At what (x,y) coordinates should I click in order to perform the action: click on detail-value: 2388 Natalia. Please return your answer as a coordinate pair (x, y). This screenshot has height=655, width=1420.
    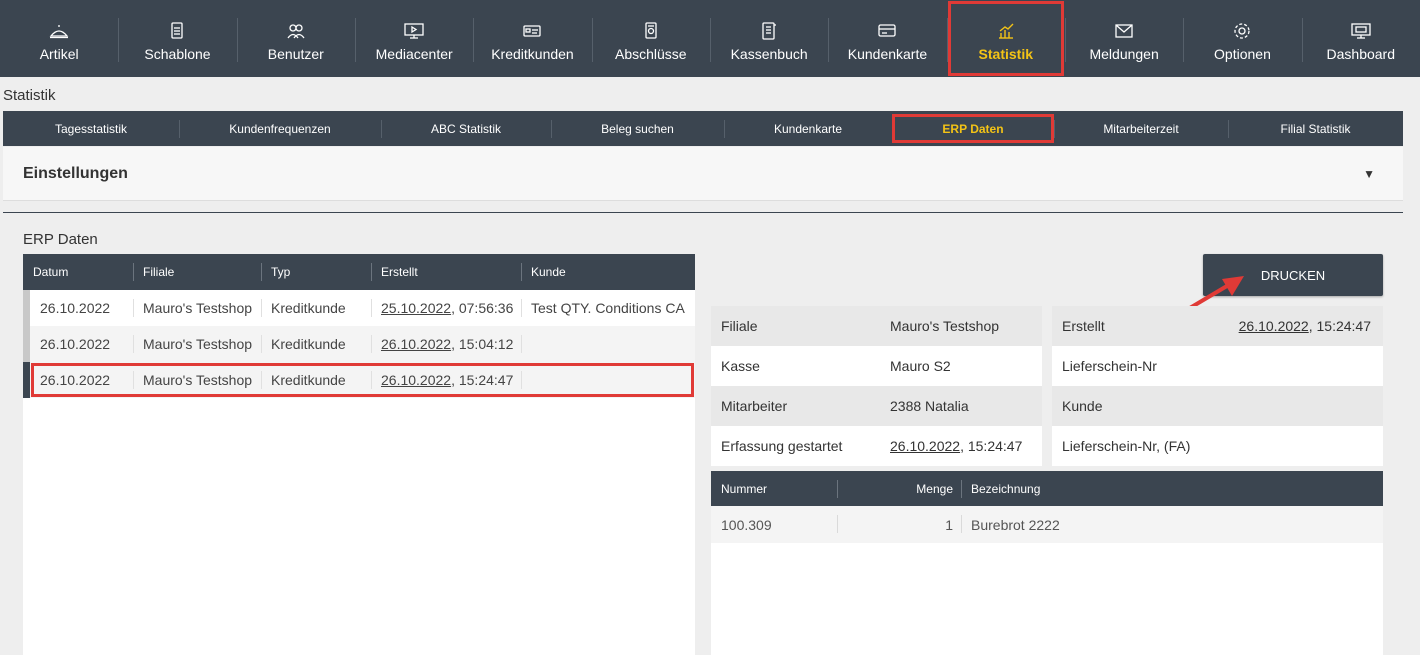
    Looking at the image, I should click on (929, 406).